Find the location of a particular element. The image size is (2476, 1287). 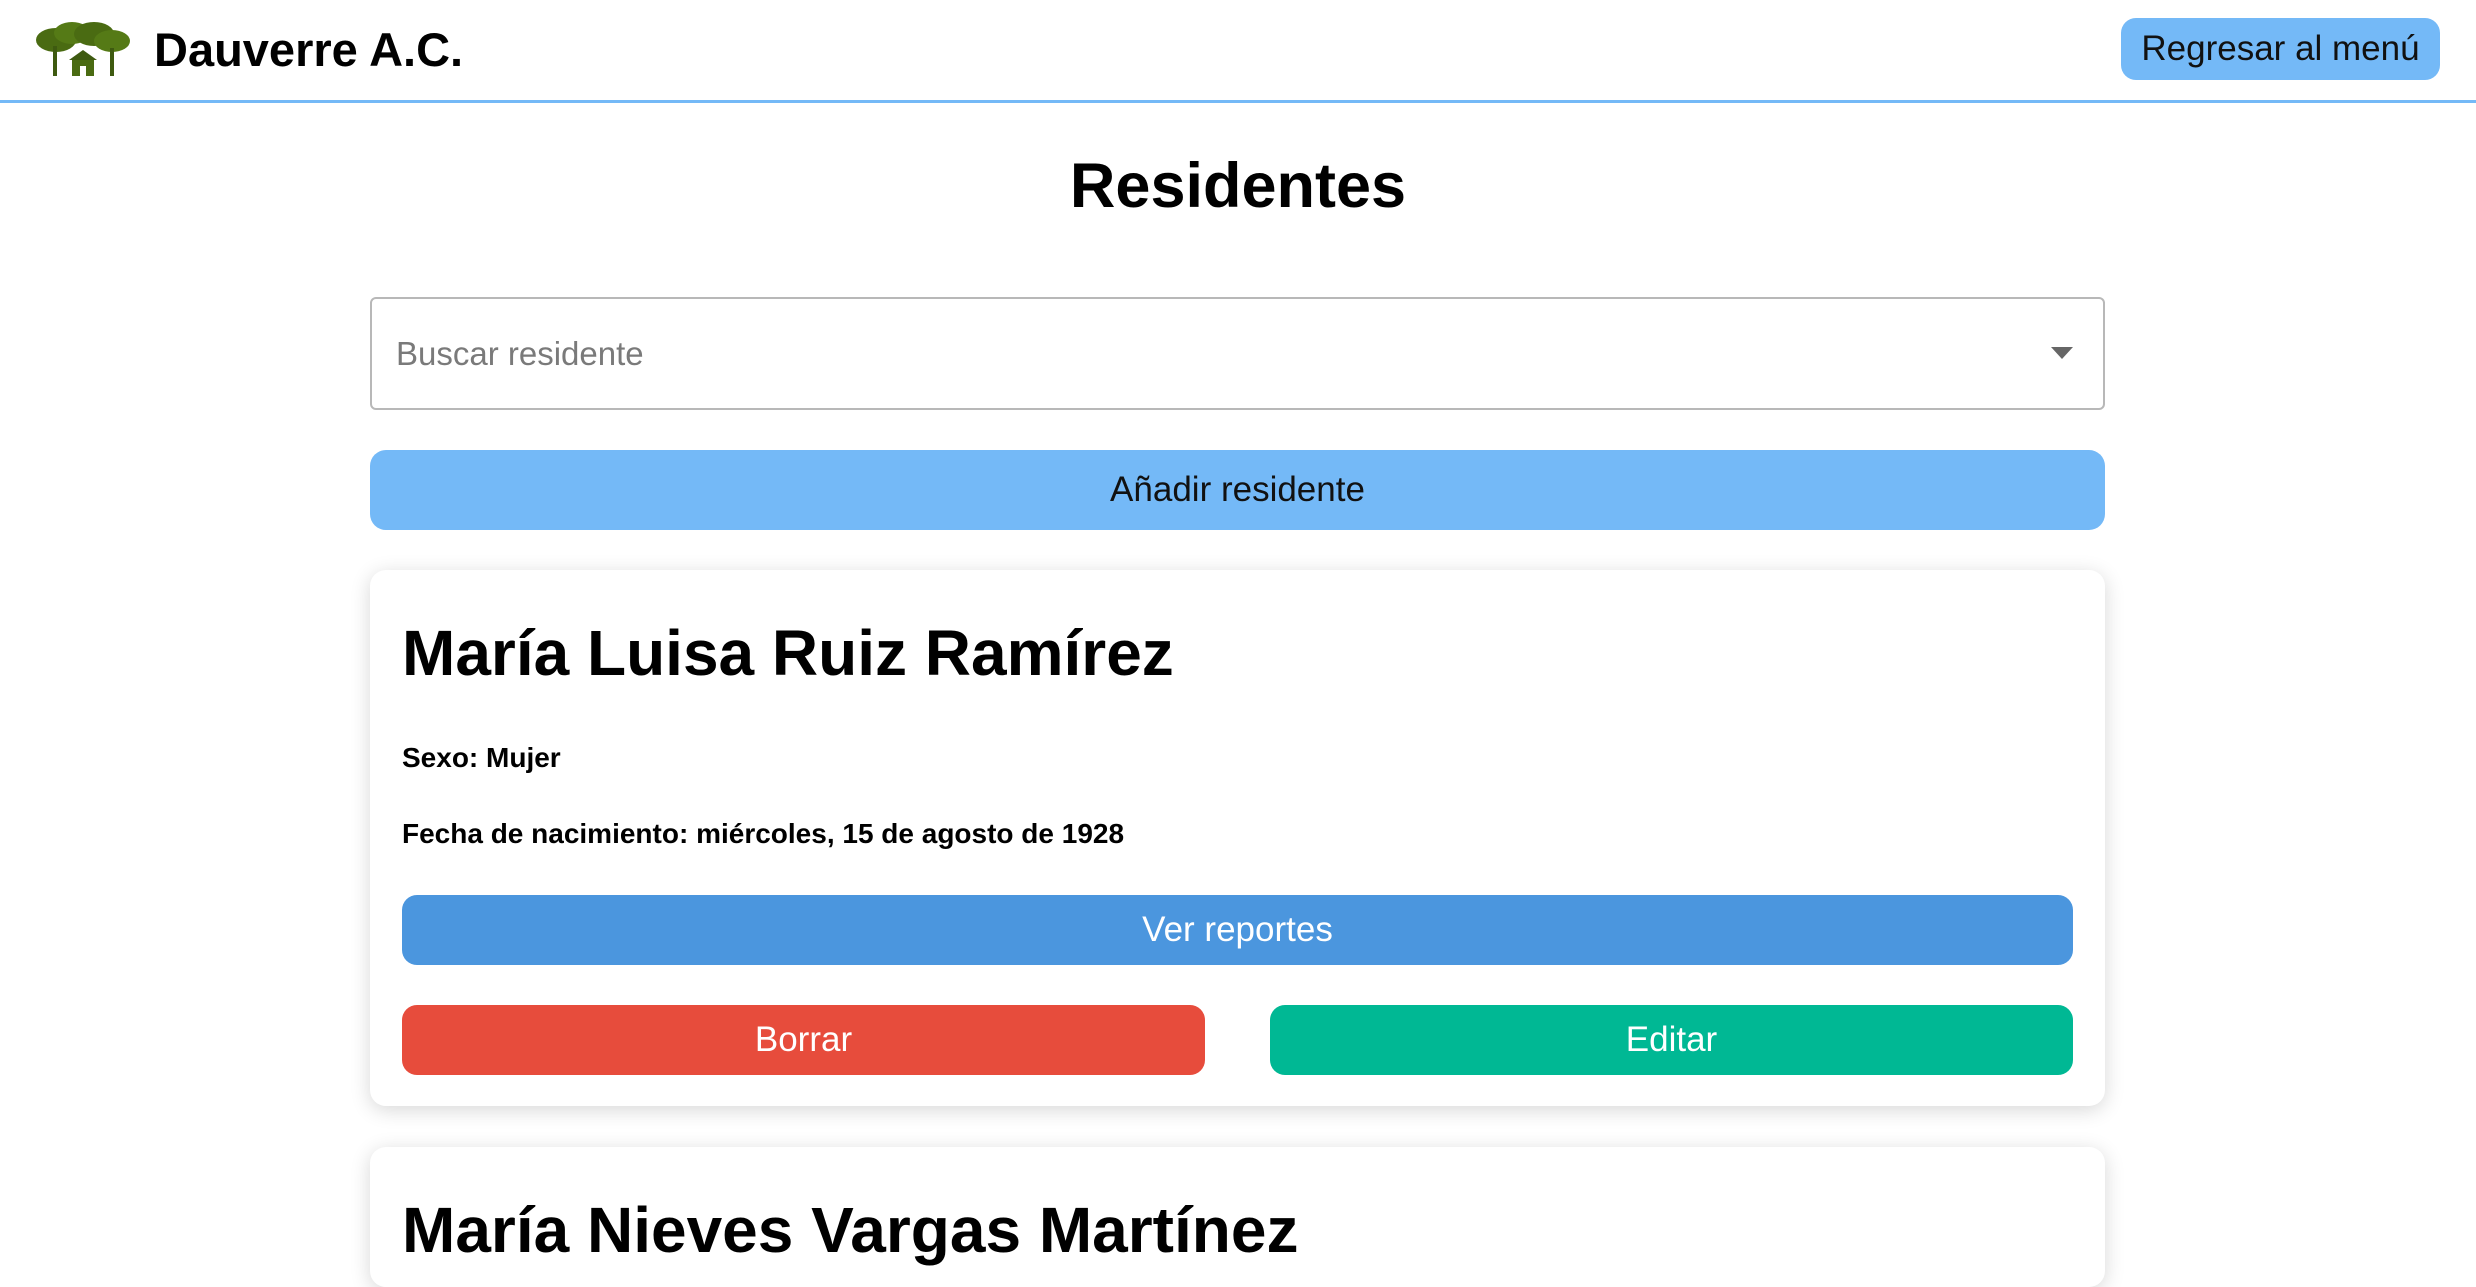

back-to-menu-button: Regresar al menú is located at coordinates (2280, 49).